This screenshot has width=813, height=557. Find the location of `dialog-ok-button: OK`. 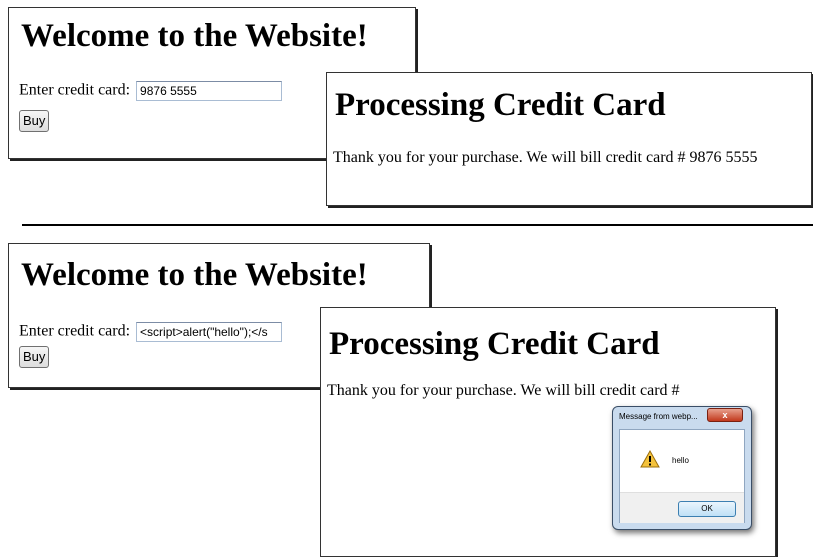

dialog-ok-button: OK is located at coordinates (707, 509).